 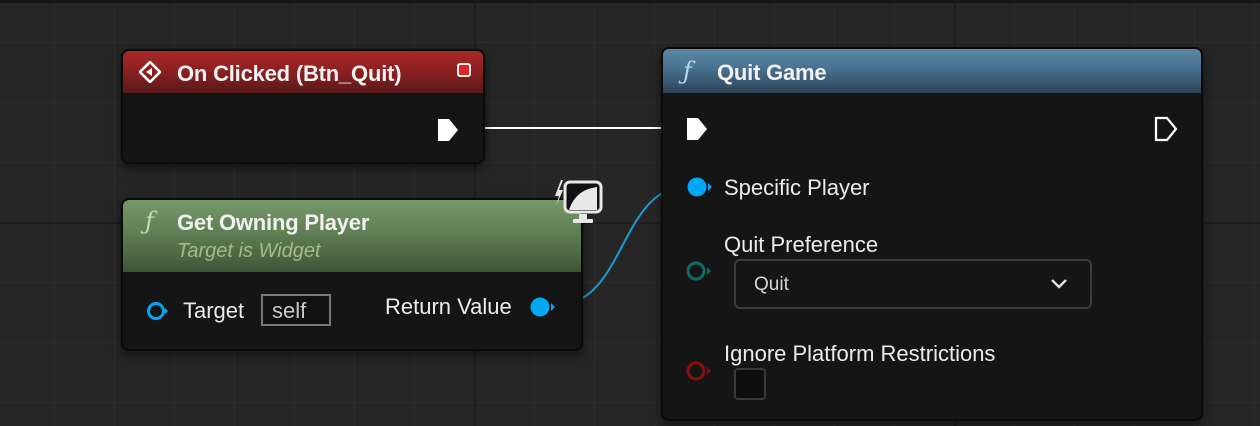 What do you see at coordinates (700, 271) in the screenshot?
I see `quit-preference-pin-icon` at bounding box center [700, 271].